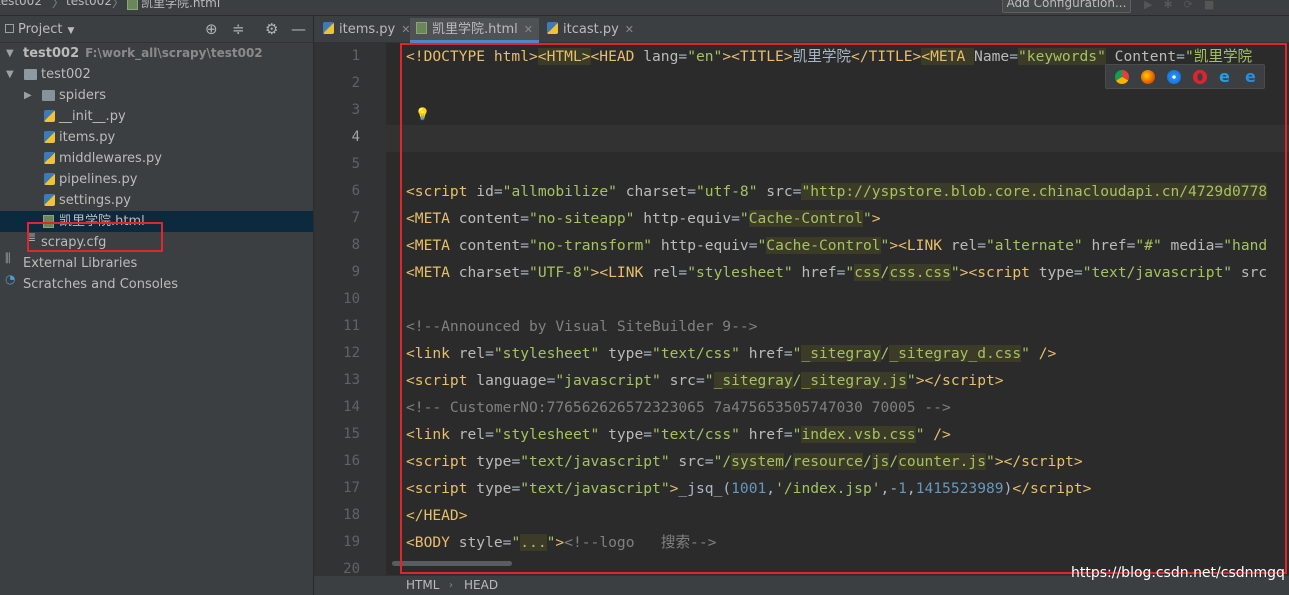  I want to click on tree-item-file: __init__.py, so click(156, 116).